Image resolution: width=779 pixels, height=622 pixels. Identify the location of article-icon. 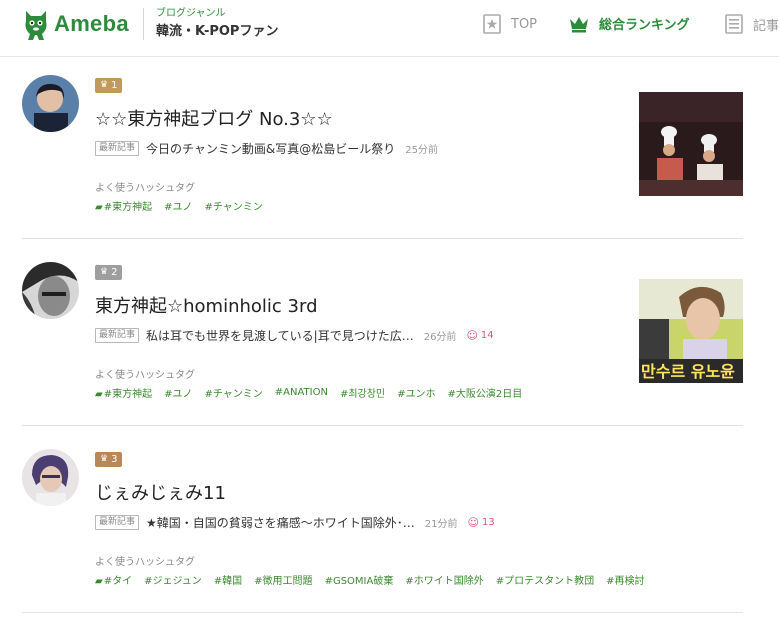
(734, 24).